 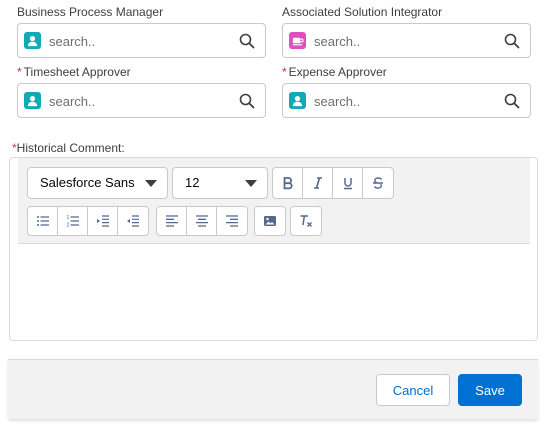 I want to click on align-right-icon, so click(x=232, y=221).